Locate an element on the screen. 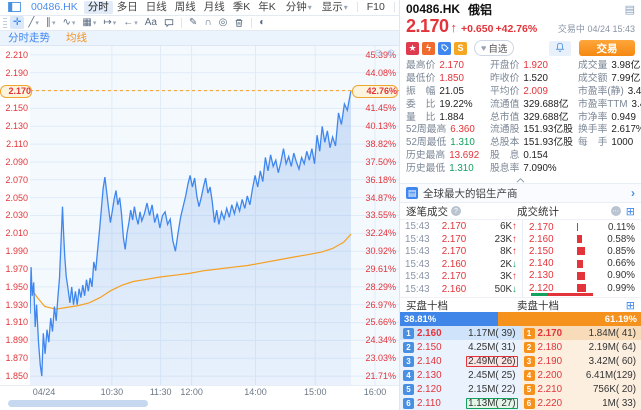 Image resolution: width=641 pixels, height=410 pixels. pencil-tool-icon: ✎ is located at coordinates (193, 22).